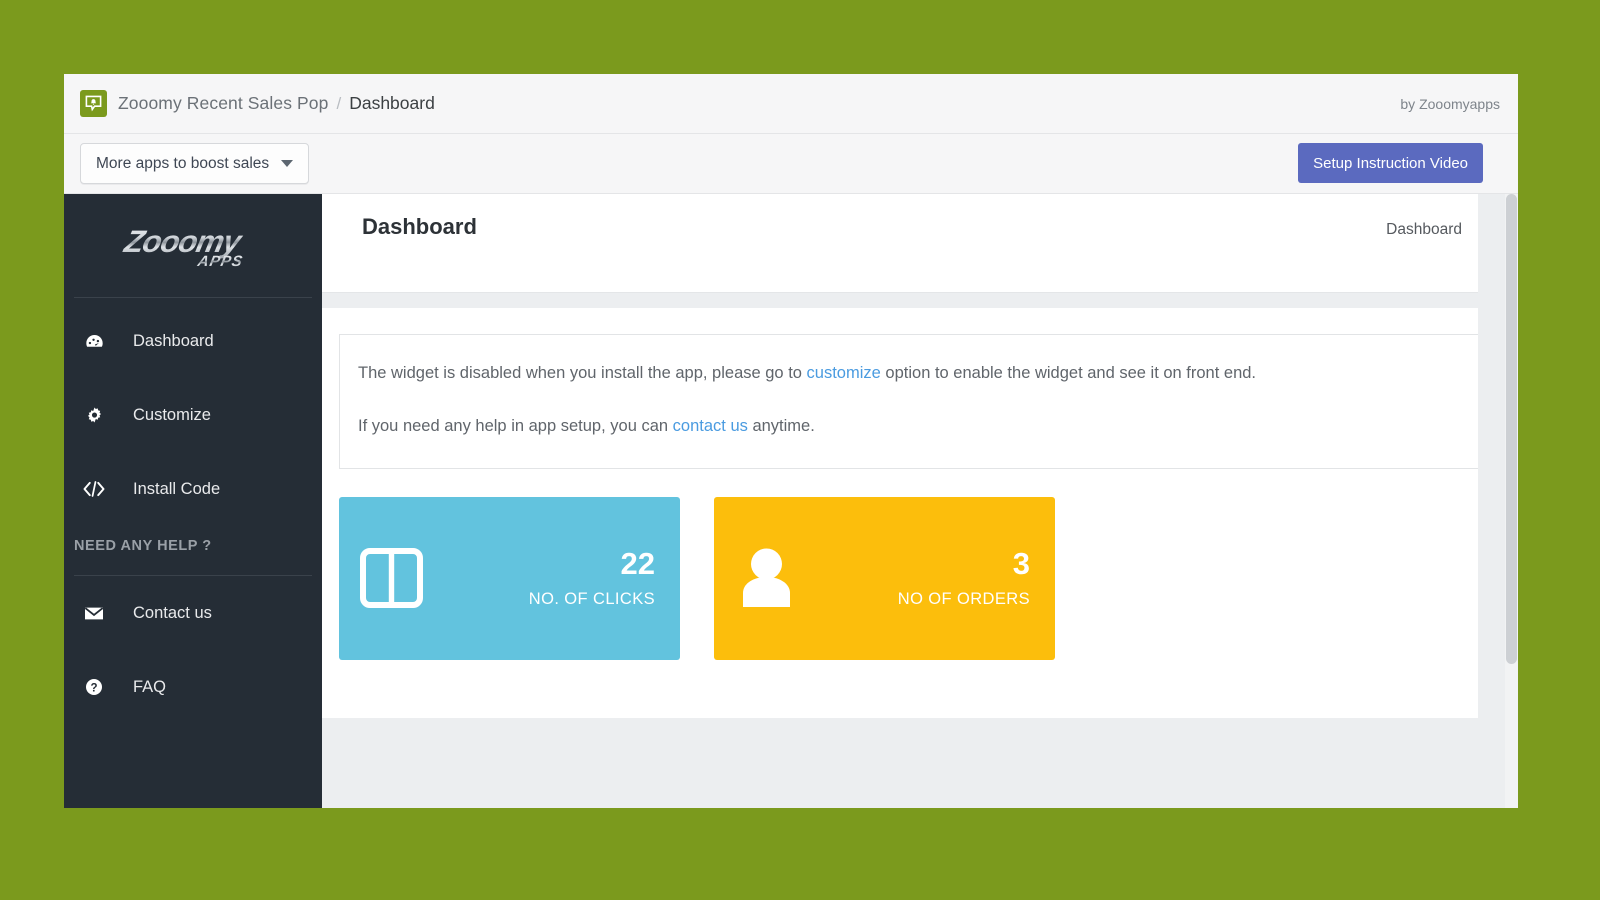 The height and width of the screenshot is (900, 1600). I want to click on stat-card-orders: 3 NO OF ORDERS, so click(884, 578).